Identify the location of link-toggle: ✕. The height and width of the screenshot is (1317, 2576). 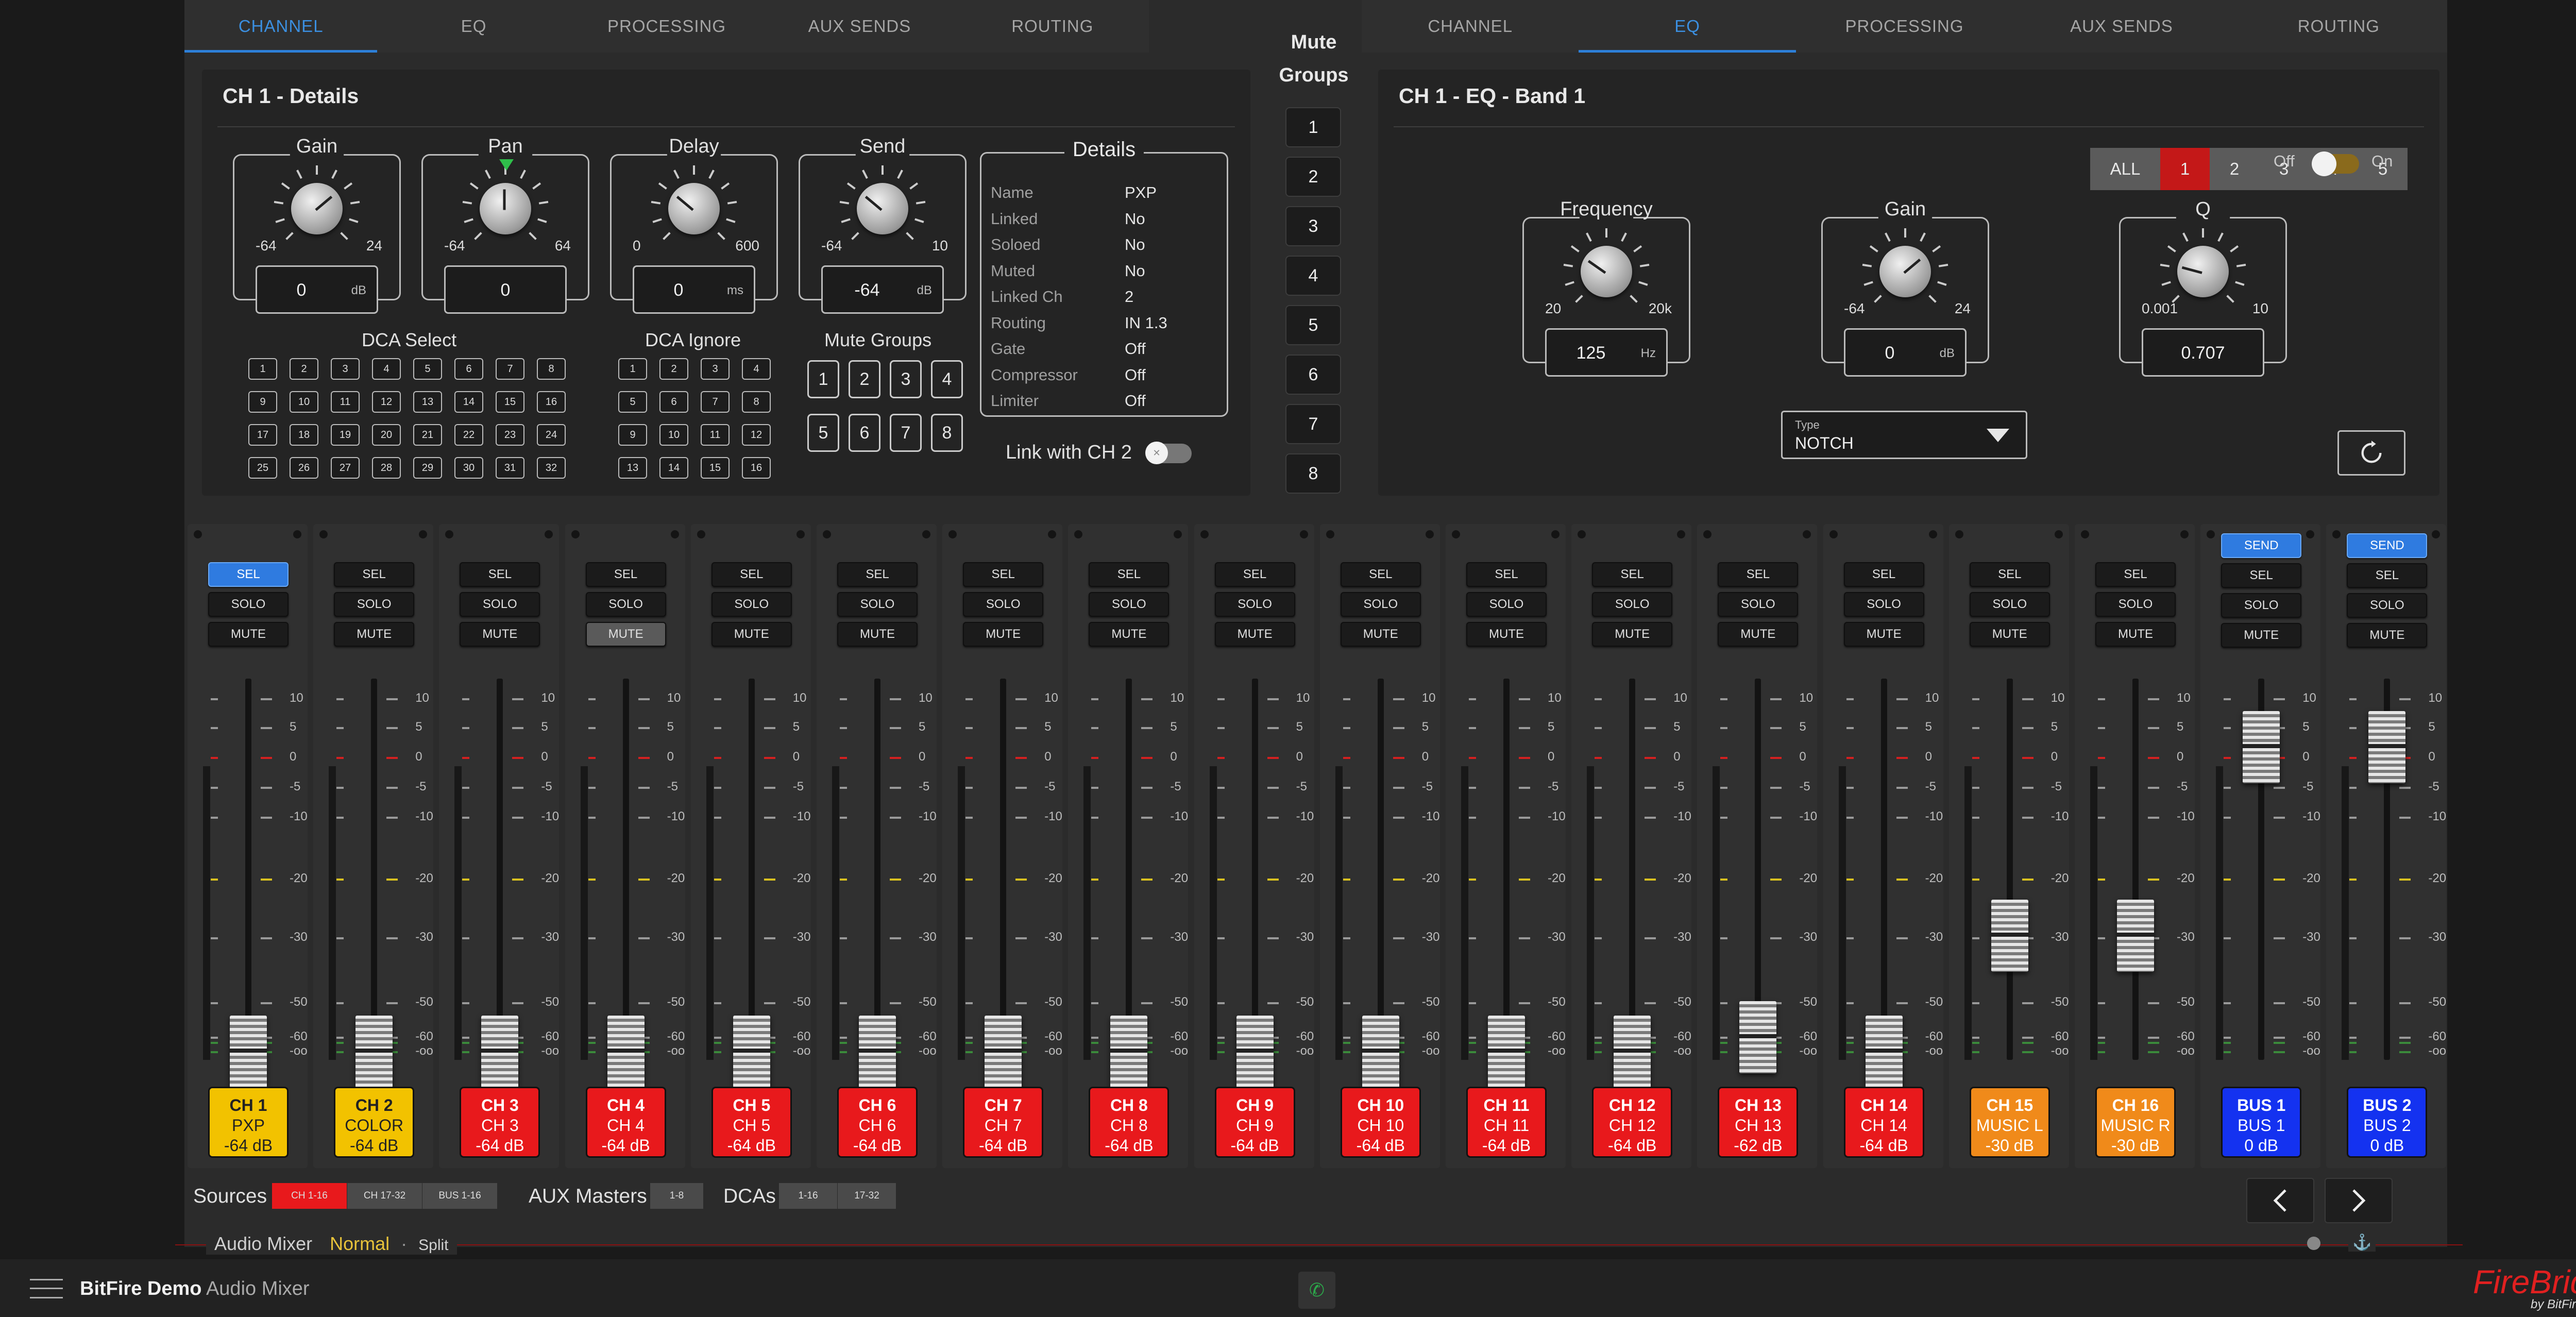
(1168, 453).